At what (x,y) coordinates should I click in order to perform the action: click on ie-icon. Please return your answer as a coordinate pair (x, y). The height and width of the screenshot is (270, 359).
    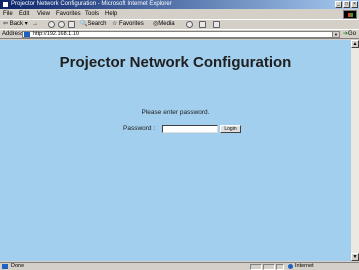
    Looking at the image, I should click on (5, 4).